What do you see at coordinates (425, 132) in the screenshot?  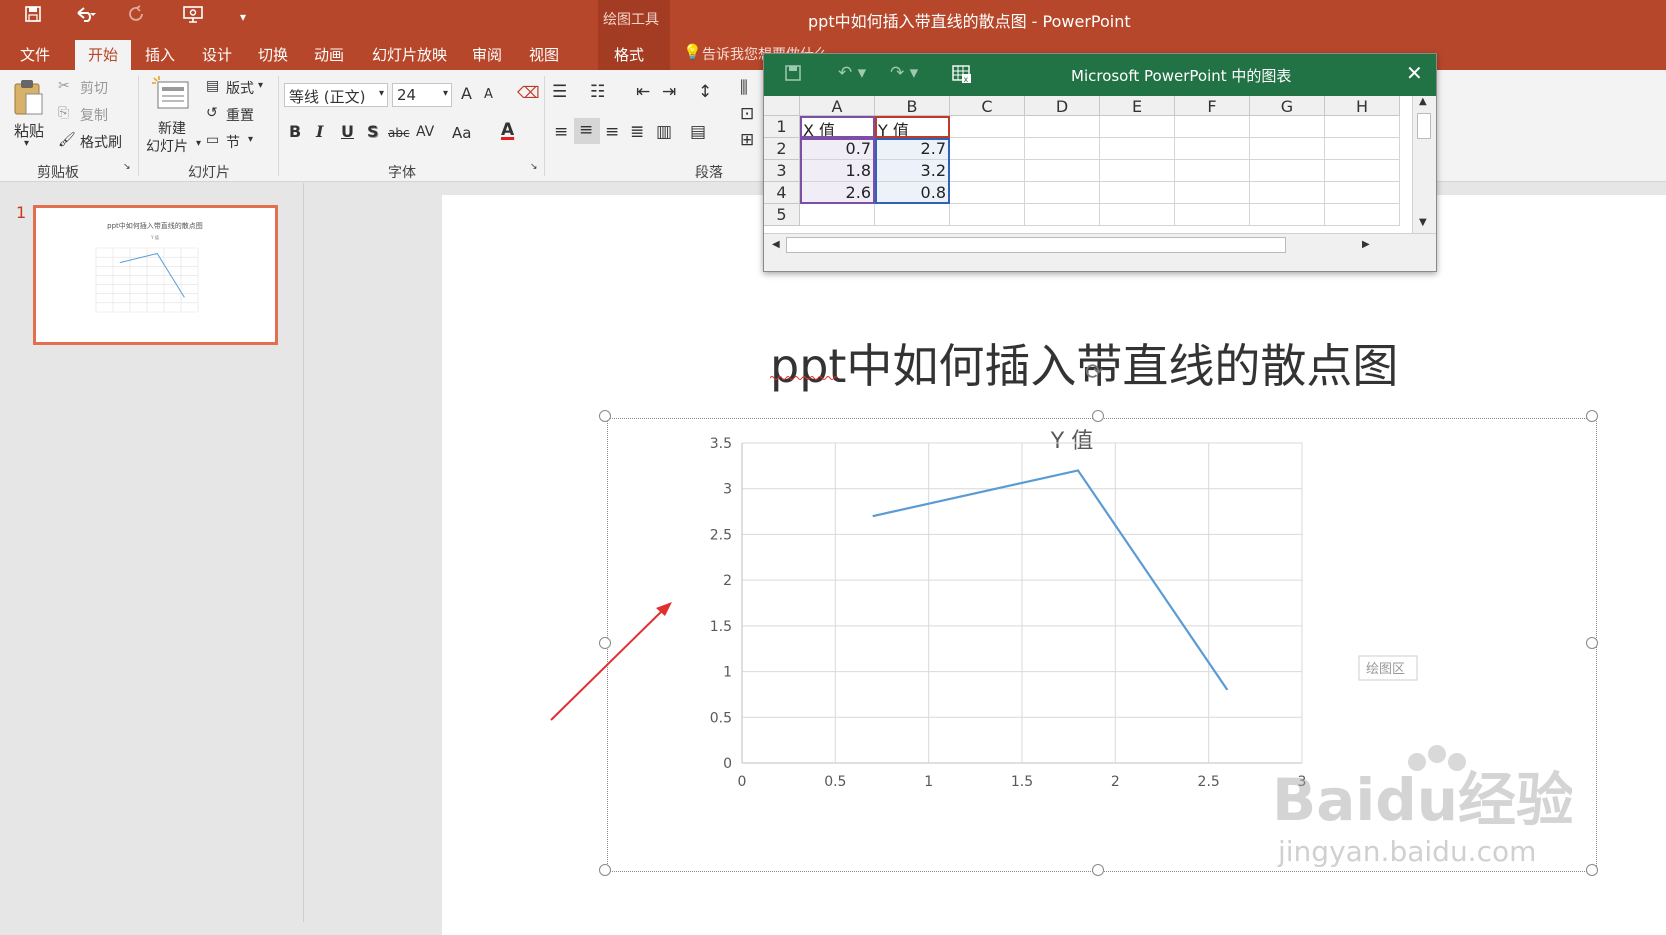 I see `char-spacing-button: AV` at bounding box center [425, 132].